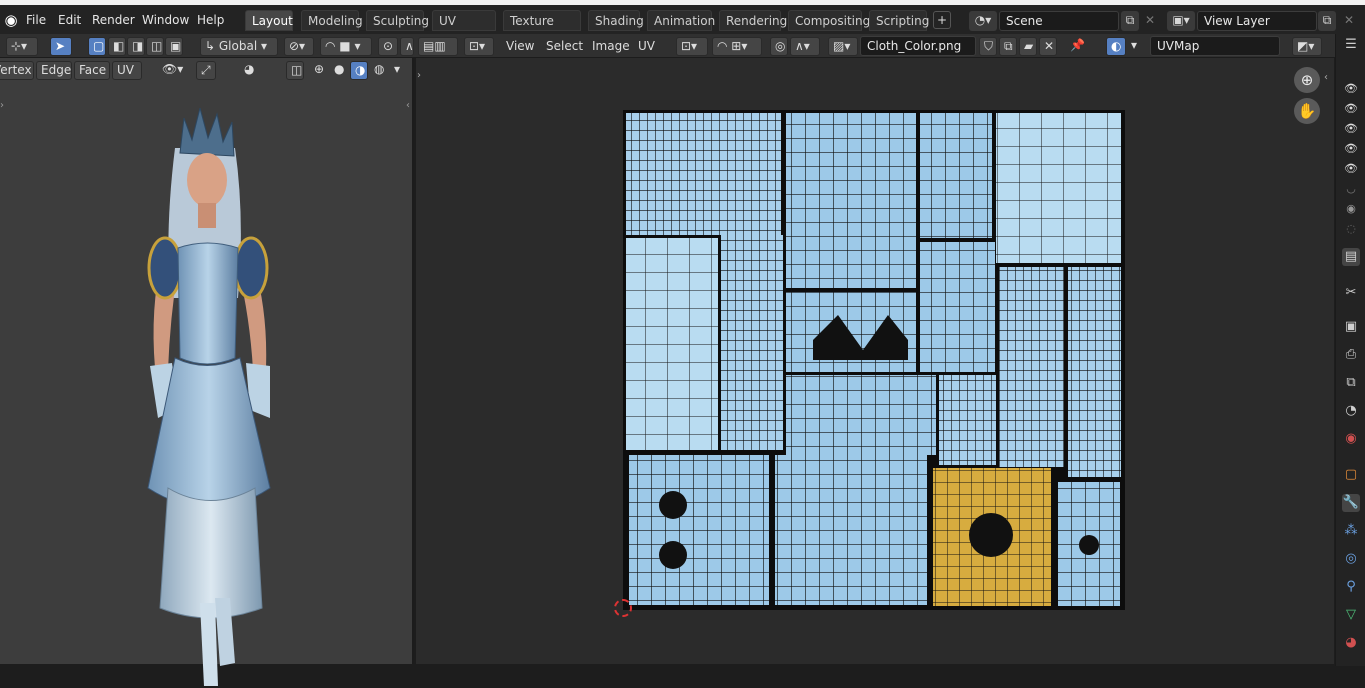  Describe the element at coordinates (17, 70) in the screenshot. I see `vertex-select-button: Vertex` at that location.